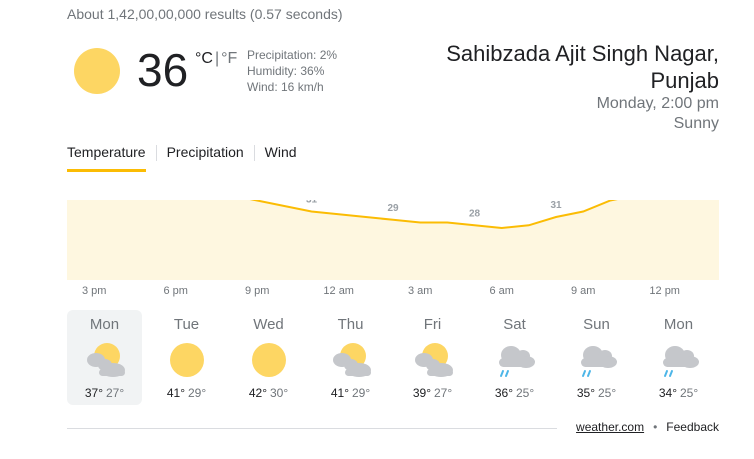  Describe the element at coordinates (268, 324) in the screenshot. I see `forecast-day-name: Wed` at that location.